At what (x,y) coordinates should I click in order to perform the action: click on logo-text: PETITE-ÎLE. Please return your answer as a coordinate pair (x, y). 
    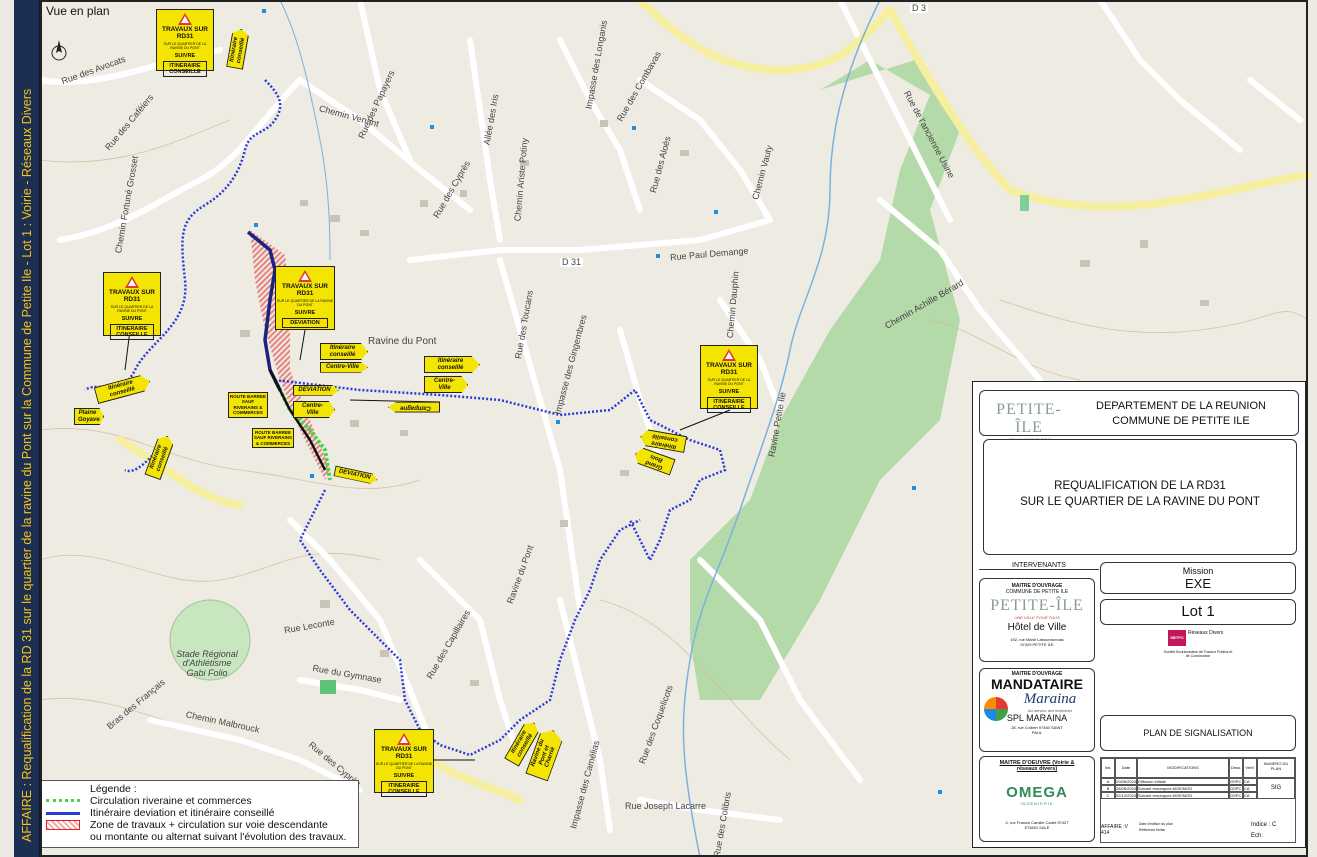
    Looking at the image, I should click on (1029, 418).